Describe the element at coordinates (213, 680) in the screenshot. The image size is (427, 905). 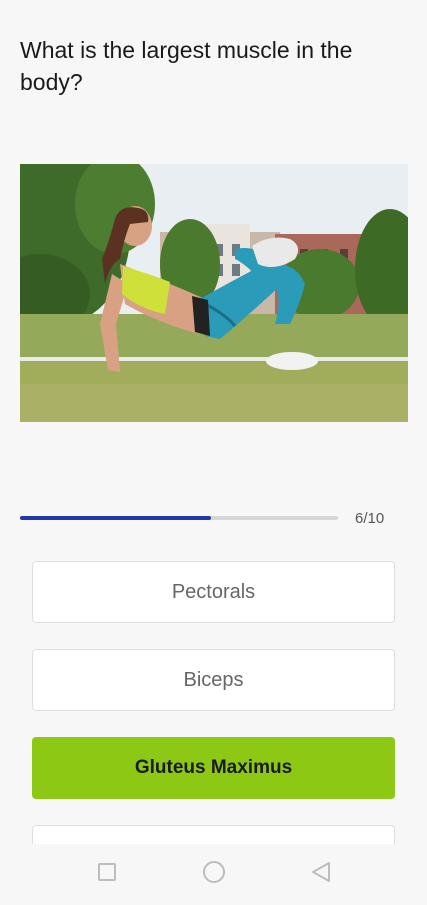
I see `answer-option-biceps: Biceps` at that location.